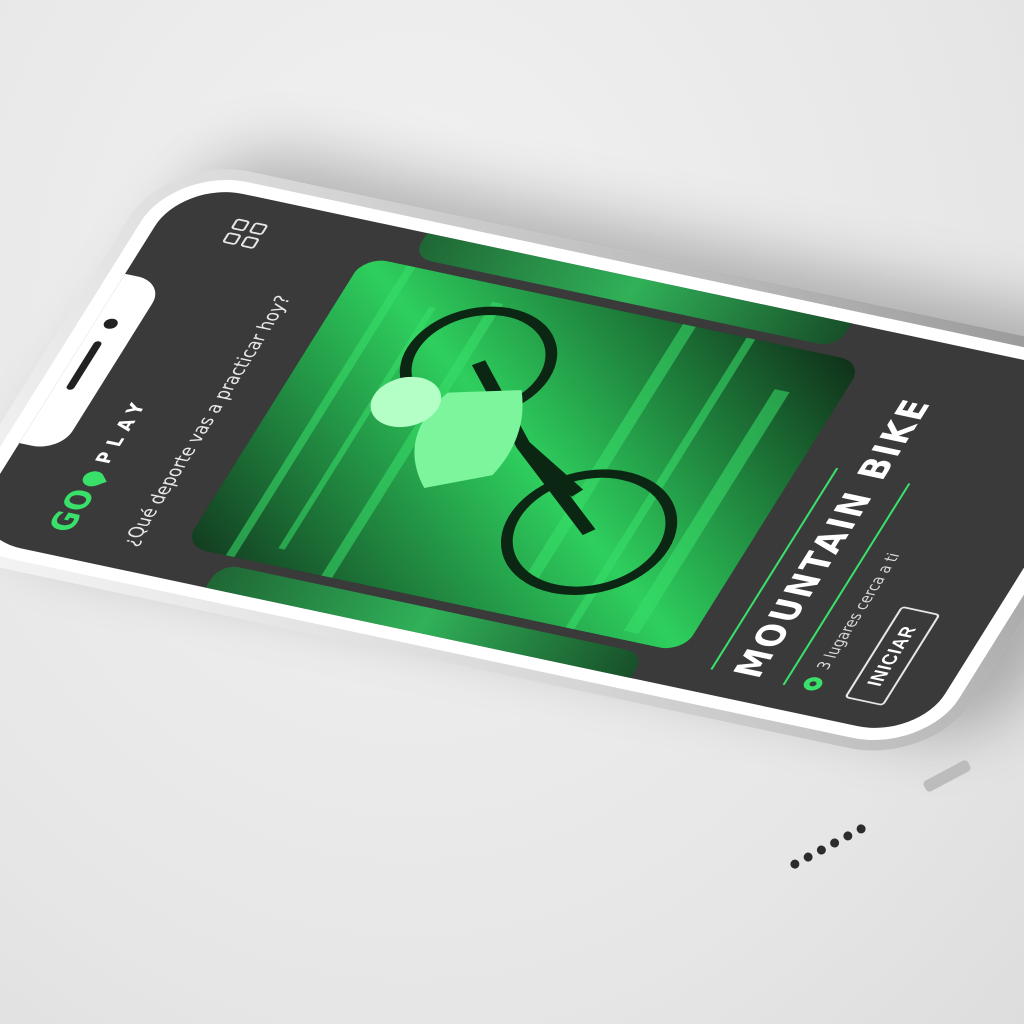  Describe the element at coordinates (111, 323) in the screenshot. I see `front-camera` at that location.